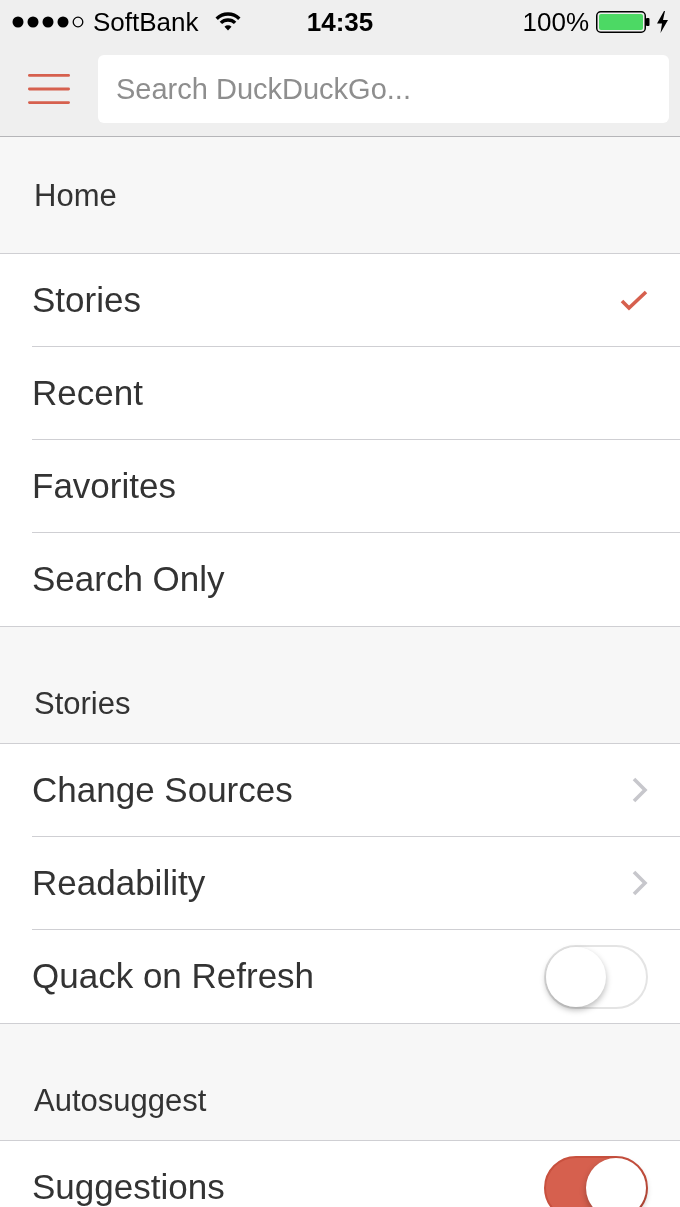 The width and height of the screenshot is (680, 1207). I want to click on section-title: Stories, so click(82, 704).